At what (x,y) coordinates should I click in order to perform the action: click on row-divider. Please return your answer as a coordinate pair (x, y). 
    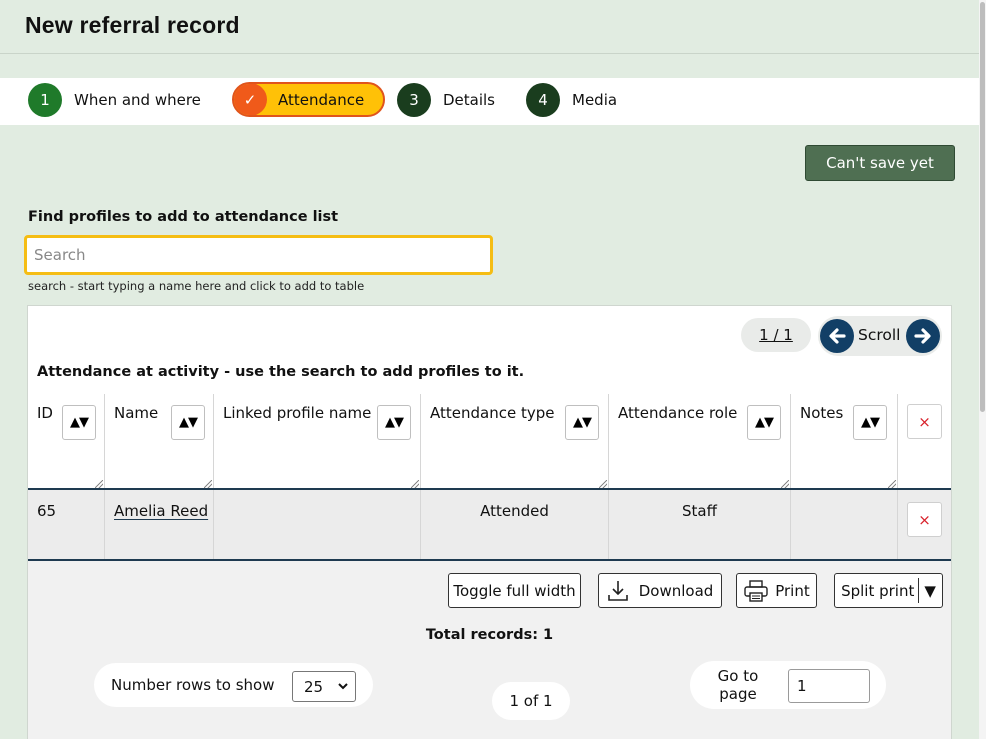
    Looking at the image, I should click on (489, 560).